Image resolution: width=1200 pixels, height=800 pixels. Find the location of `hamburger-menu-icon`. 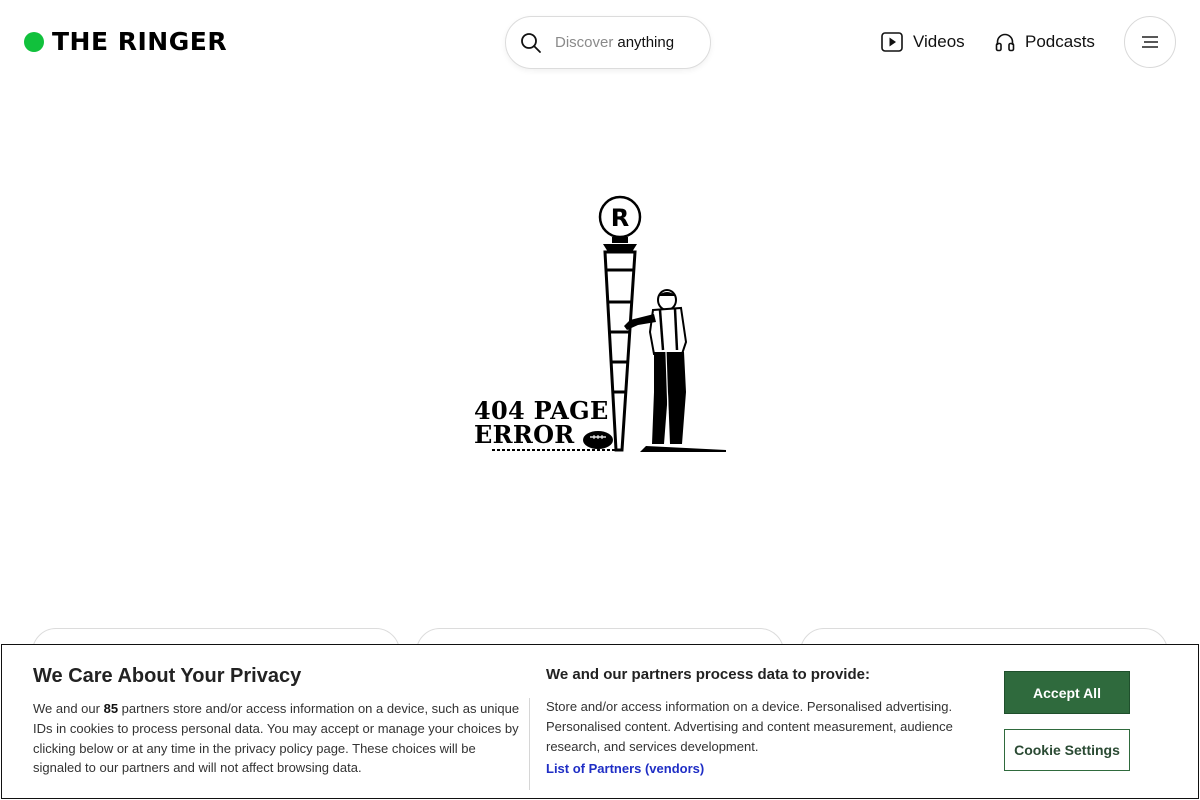

hamburger-menu-icon is located at coordinates (1150, 42).